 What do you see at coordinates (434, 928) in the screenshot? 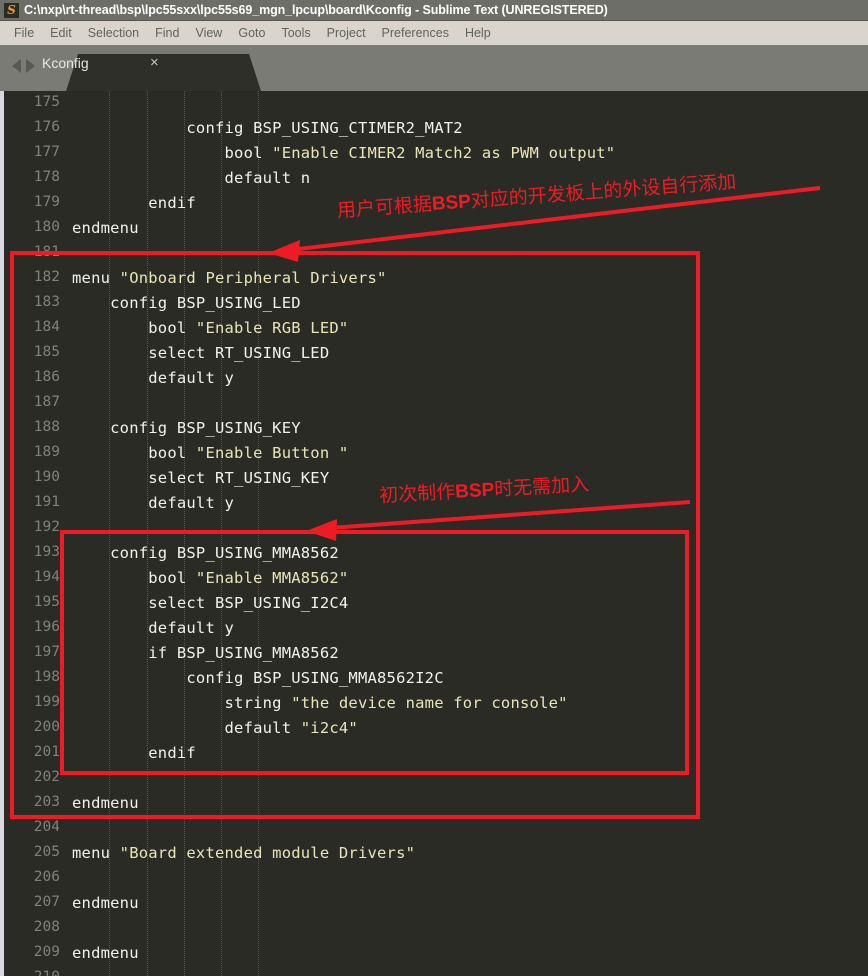
I see `code-line: 208` at bounding box center [434, 928].